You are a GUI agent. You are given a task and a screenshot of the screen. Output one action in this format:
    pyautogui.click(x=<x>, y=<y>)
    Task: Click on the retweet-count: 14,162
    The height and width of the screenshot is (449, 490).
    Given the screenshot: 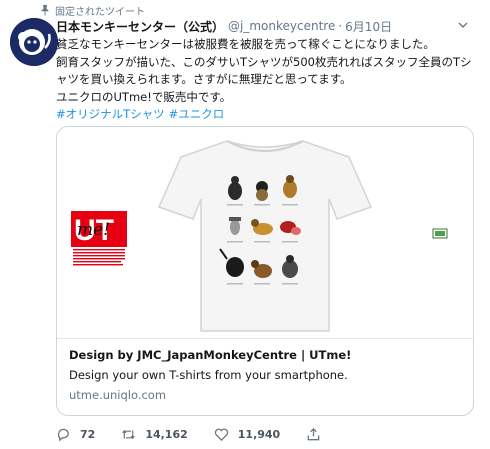 What is the action you would take?
    pyautogui.click(x=166, y=434)
    